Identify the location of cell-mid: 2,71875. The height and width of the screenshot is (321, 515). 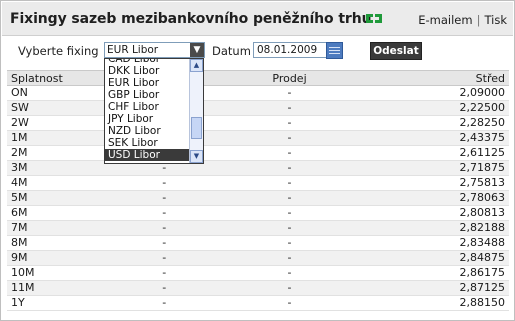
(430, 168).